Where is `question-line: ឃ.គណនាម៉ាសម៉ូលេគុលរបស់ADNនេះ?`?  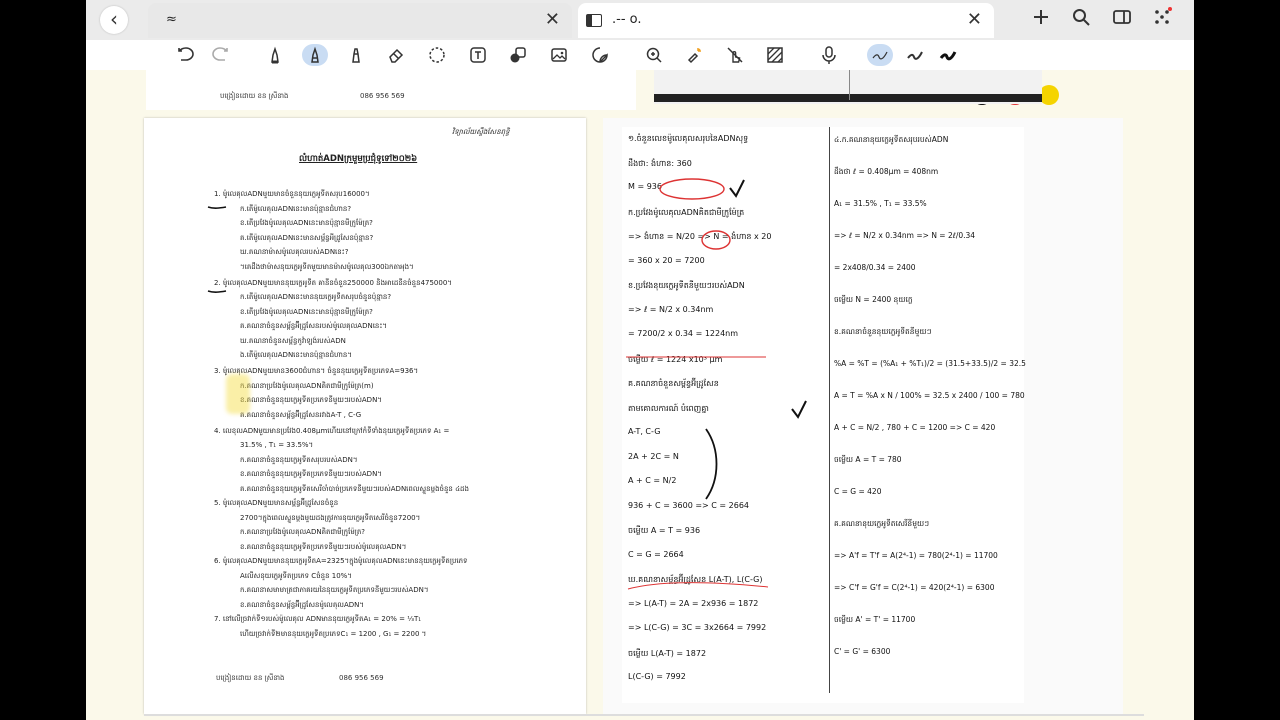 question-line: ឃ.គណនាម៉ាសម៉ូលេគុលរបស់ADNនេះ? is located at coordinates (294, 252).